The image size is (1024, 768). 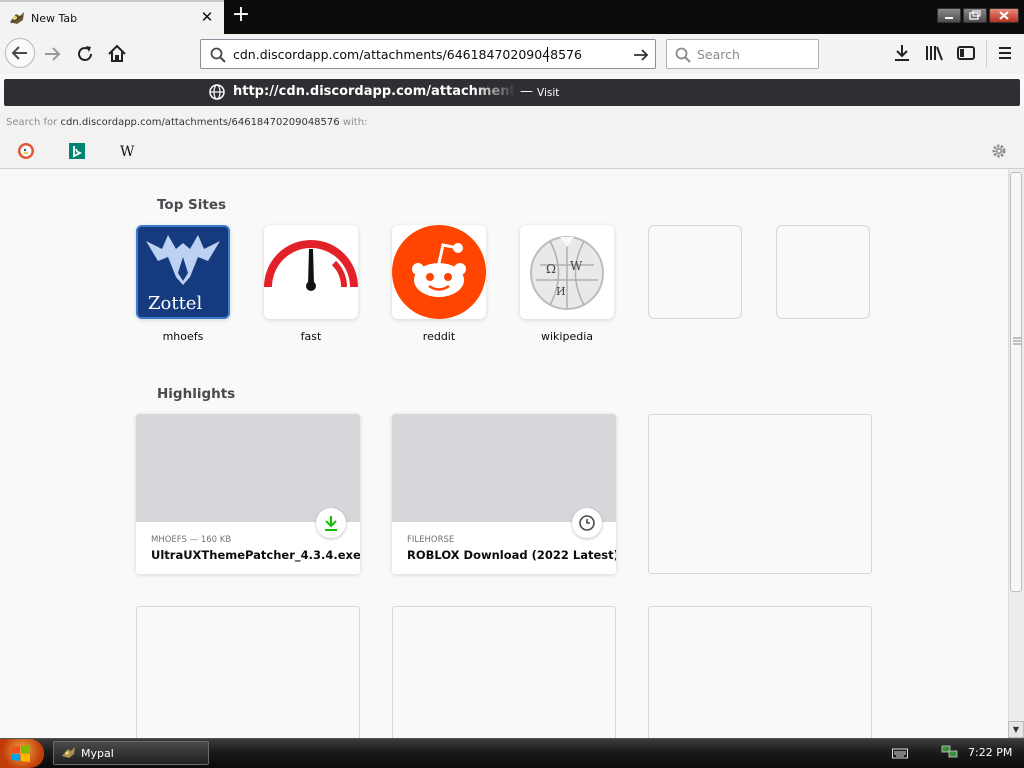 I want to click on top-site-label: wikipedia, so click(x=566, y=336).